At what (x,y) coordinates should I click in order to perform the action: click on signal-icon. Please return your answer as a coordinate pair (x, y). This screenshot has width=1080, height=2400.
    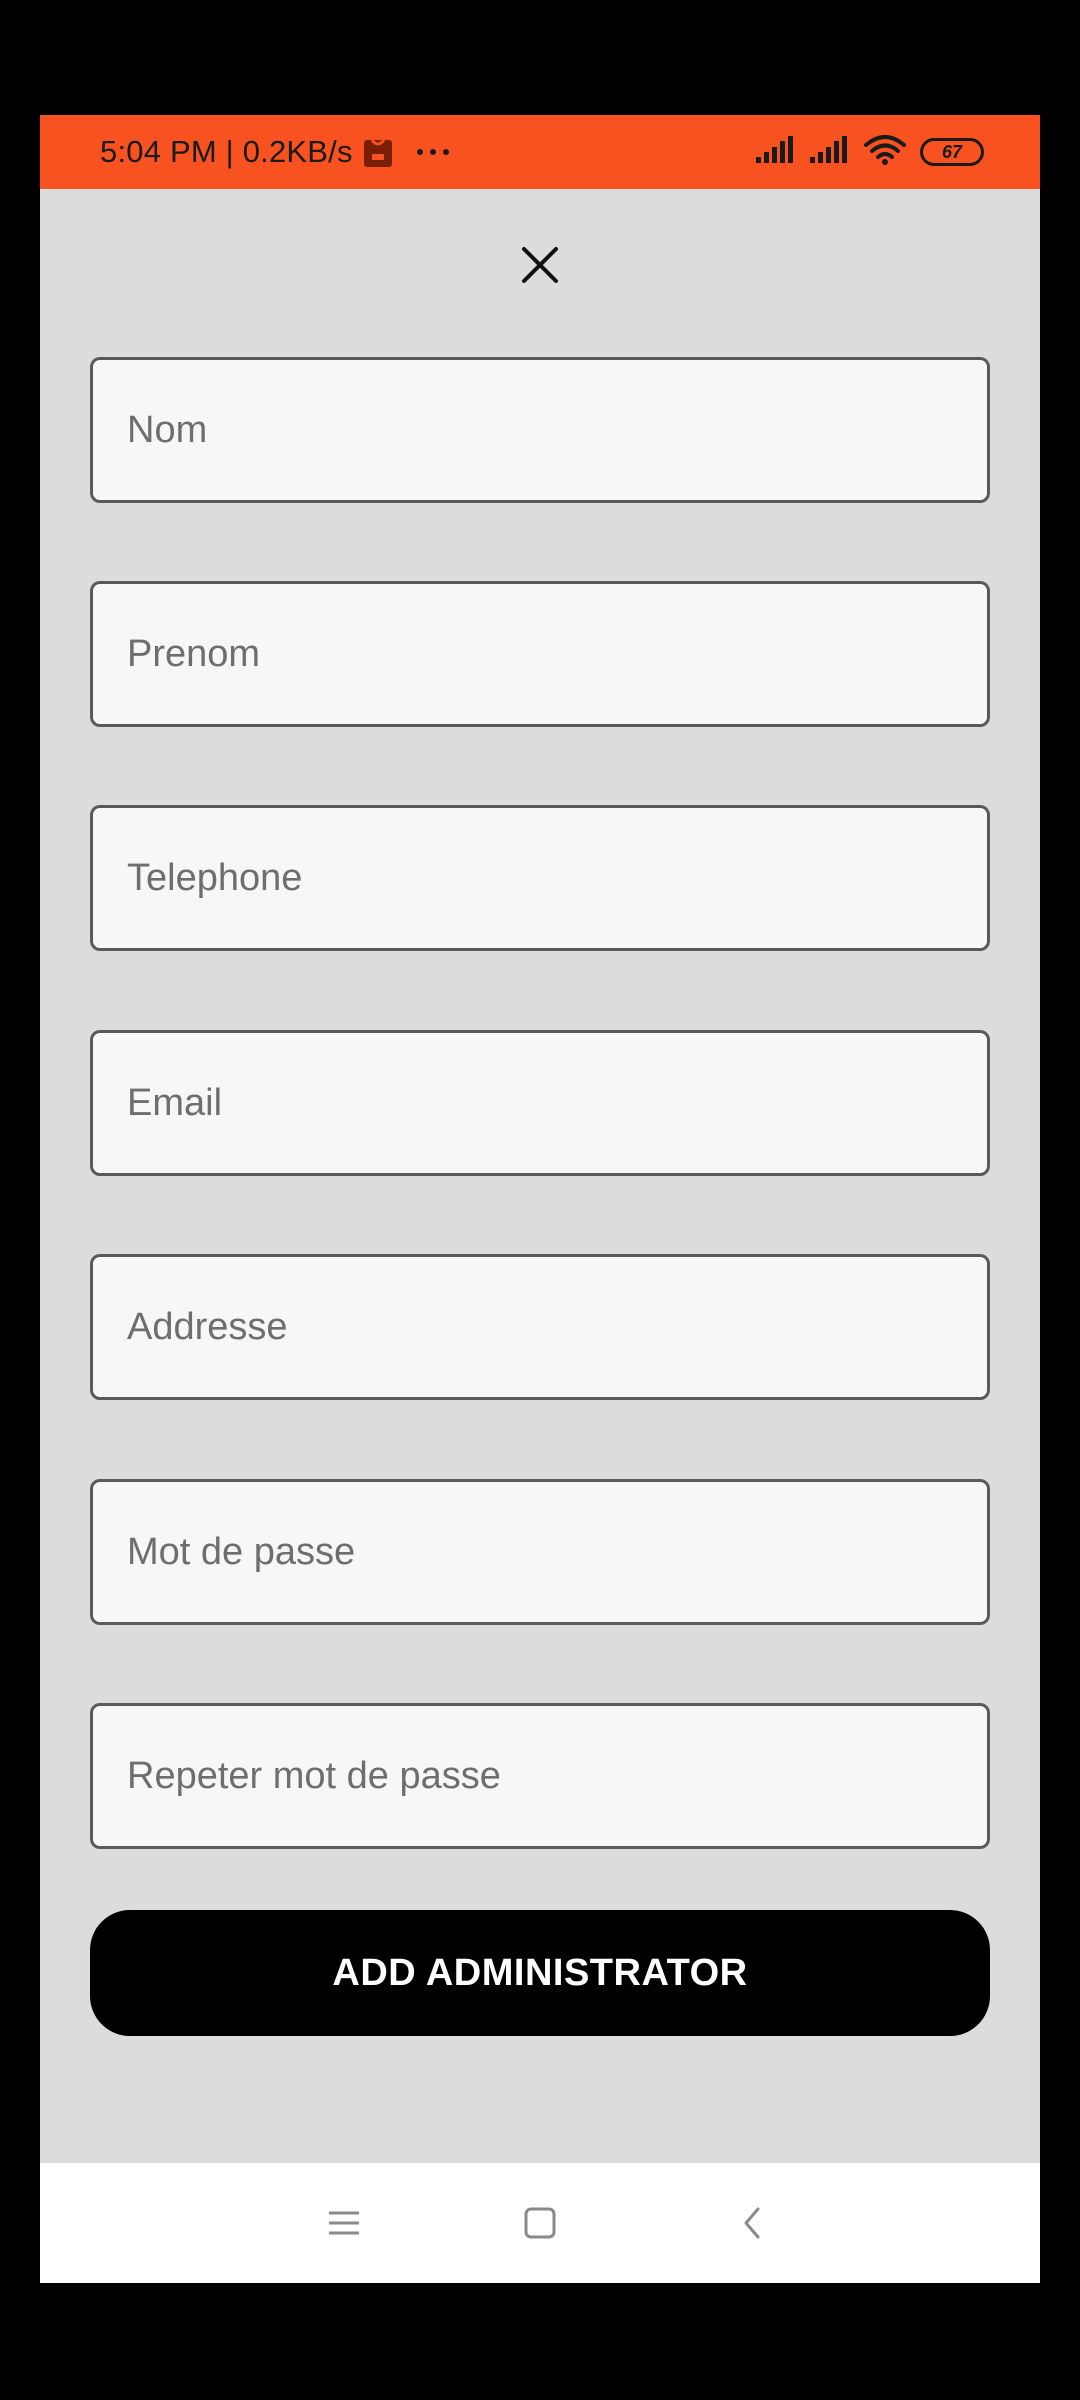
    Looking at the image, I should click on (776, 152).